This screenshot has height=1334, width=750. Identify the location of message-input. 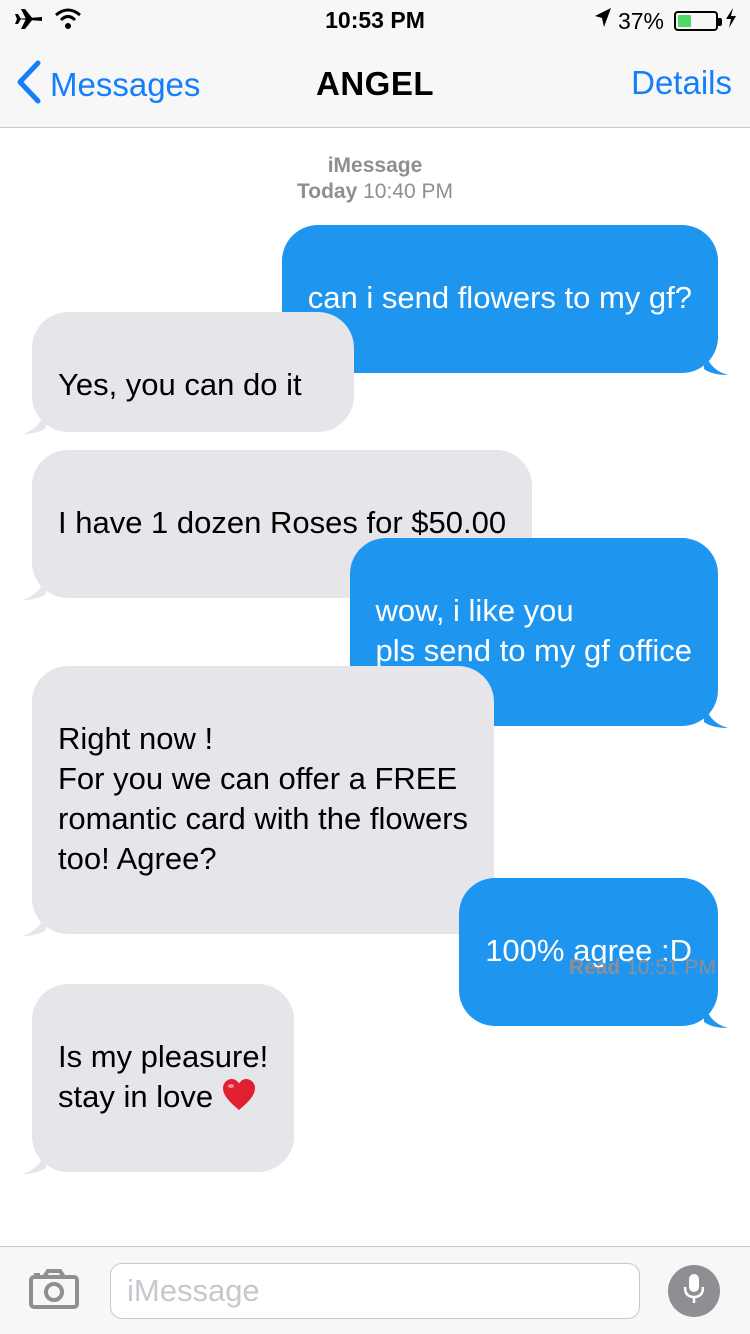
(375, 1291).